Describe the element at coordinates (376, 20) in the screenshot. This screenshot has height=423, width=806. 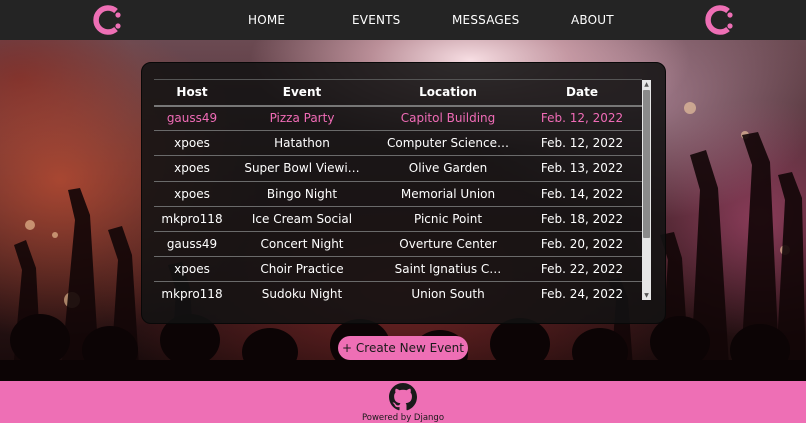
I see `nav-link-events: EVENTS` at that location.